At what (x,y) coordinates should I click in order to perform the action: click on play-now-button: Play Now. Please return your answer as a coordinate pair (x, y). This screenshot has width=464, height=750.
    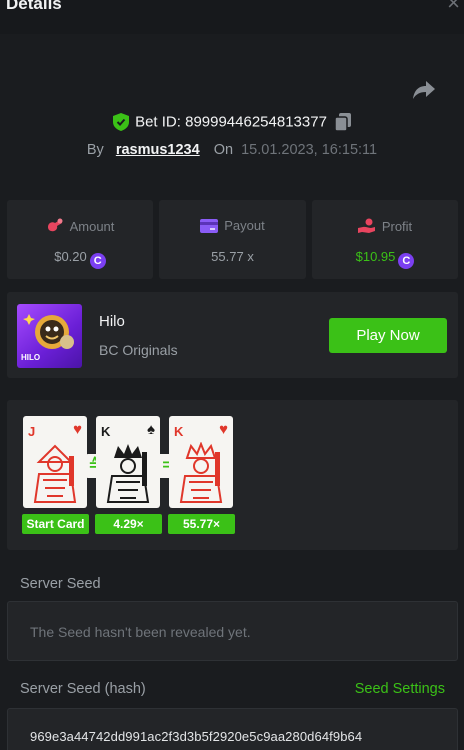
    Looking at the image, I should click on (388, 335).